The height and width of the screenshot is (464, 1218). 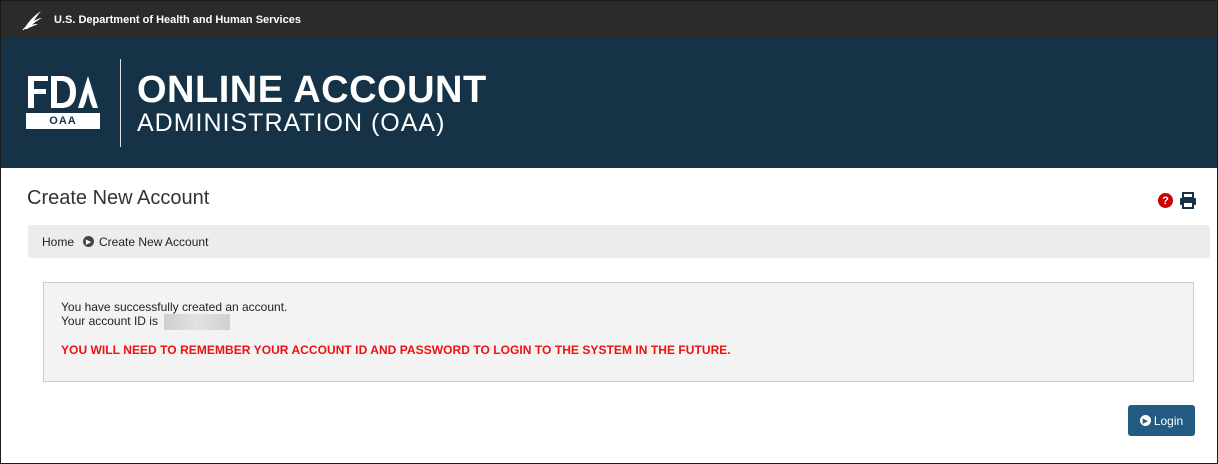 I want to click on login-button: ▶ Login, so click(x=1161, y=420).